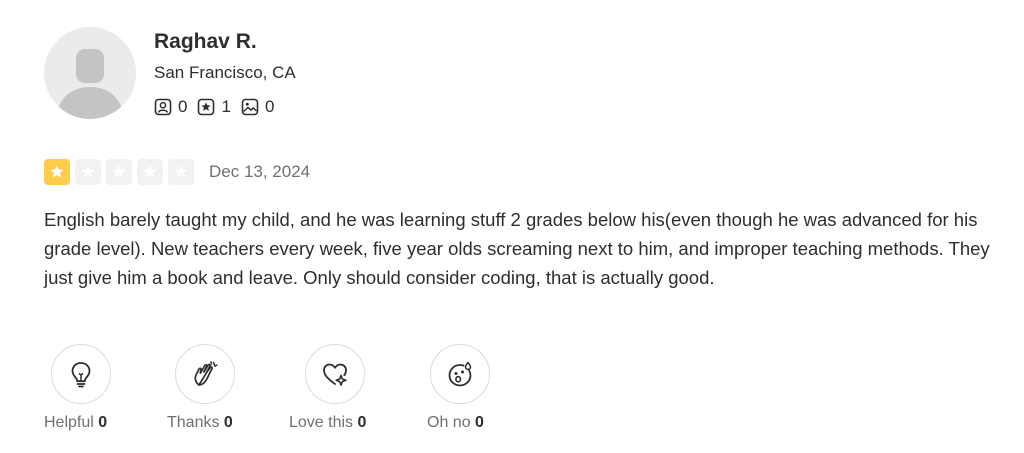 The image size is (1024, 453). Describe the element at coordinates (163, 107) in the screenshot. I see `friends-icon` at that location.